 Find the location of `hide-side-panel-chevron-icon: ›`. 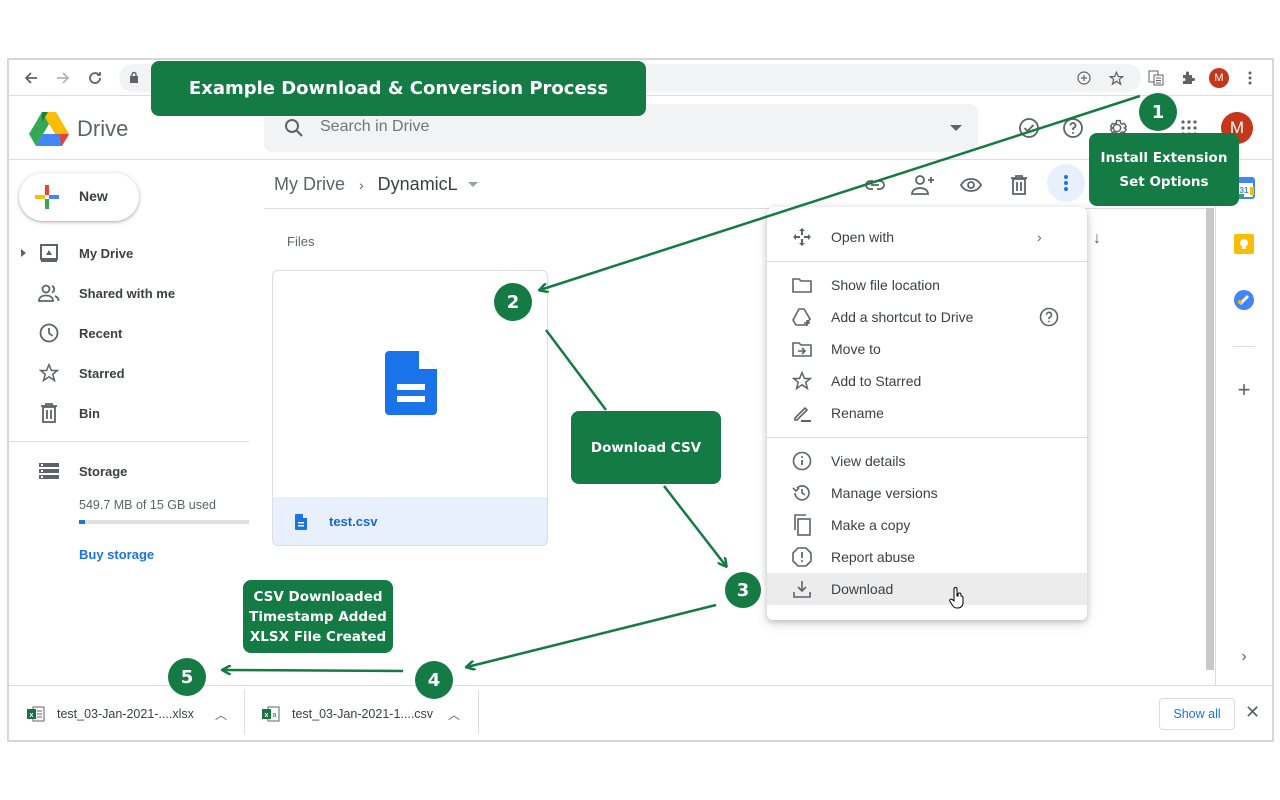

hide-side-panel-chevron-icon: › is located at coordinates (1244, 657).